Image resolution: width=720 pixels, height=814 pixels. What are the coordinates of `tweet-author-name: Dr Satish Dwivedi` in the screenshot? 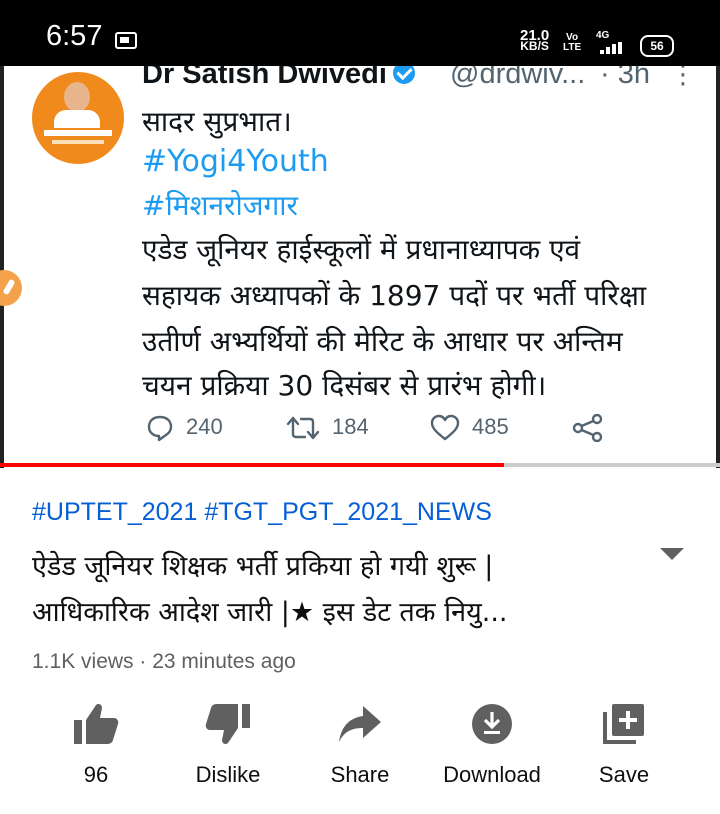 It's located at (264, 78).